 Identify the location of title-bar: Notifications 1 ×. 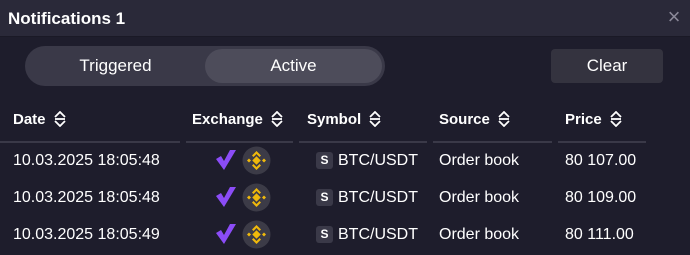
(345, 18).